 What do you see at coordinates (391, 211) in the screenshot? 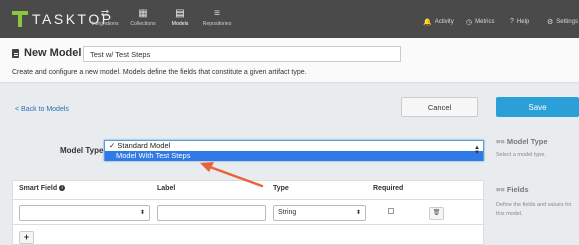
I see `required-checkbox` at bounding box center [391, 211].